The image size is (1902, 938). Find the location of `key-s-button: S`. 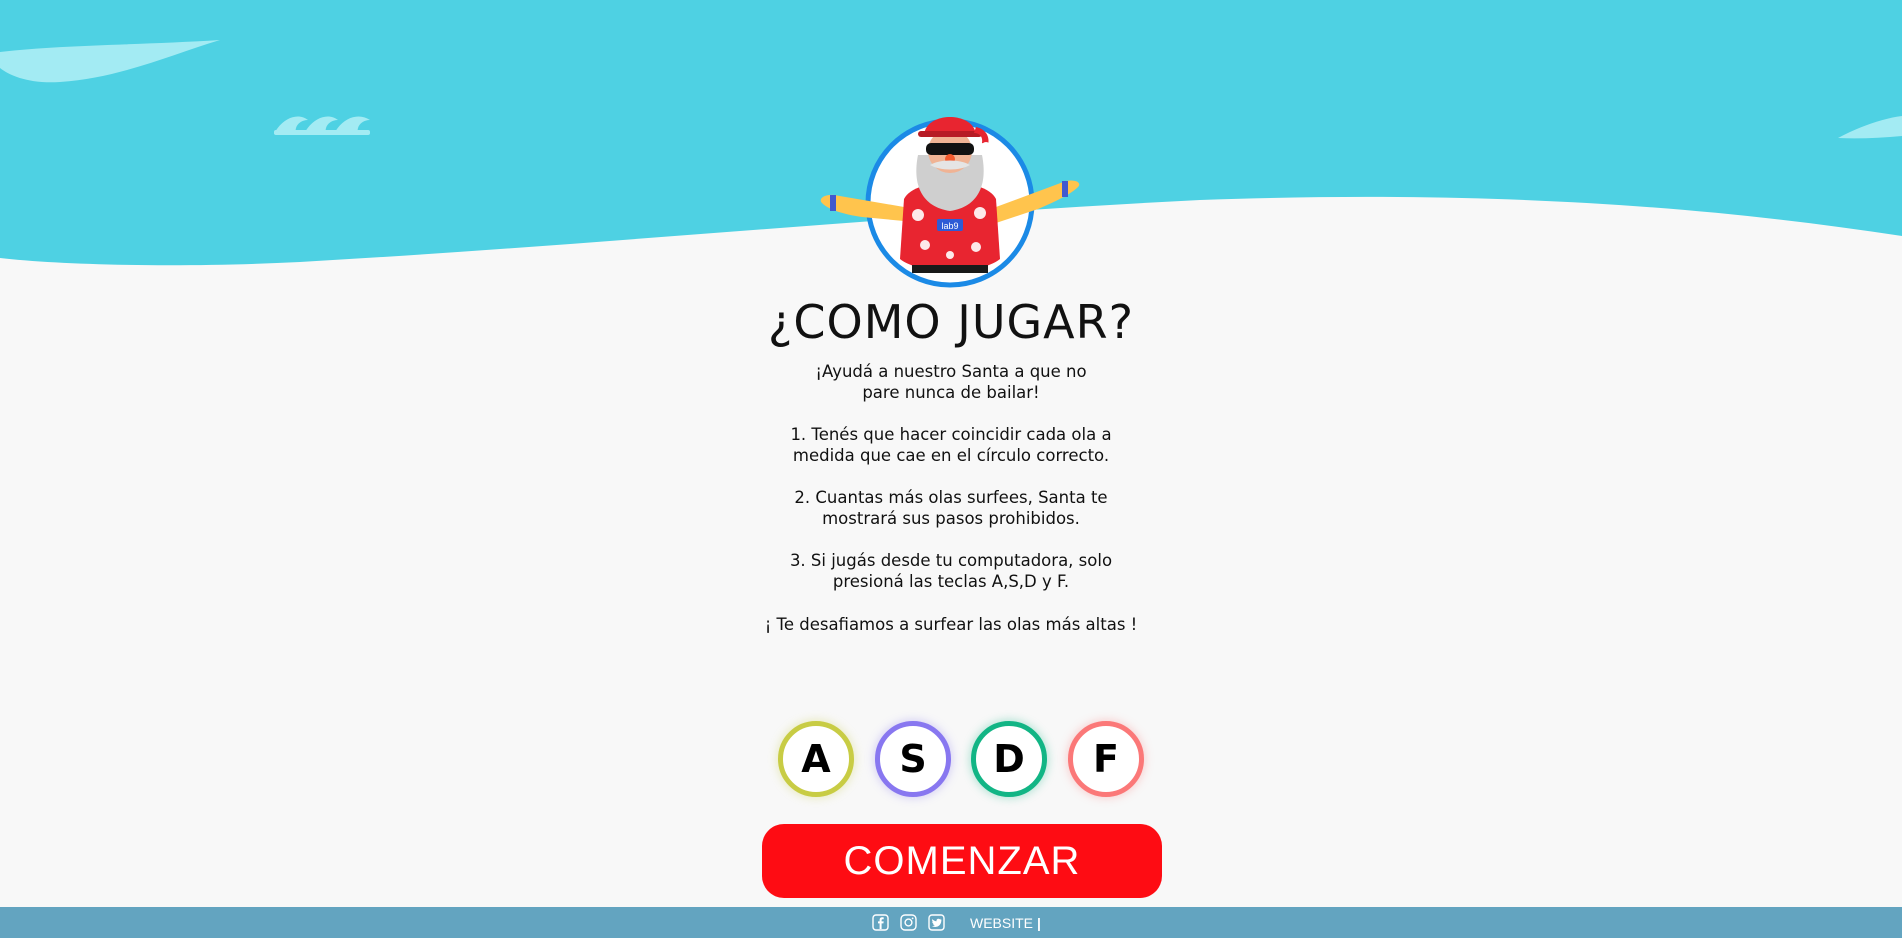

key-s-button: S is located at coordinates (913, 759).